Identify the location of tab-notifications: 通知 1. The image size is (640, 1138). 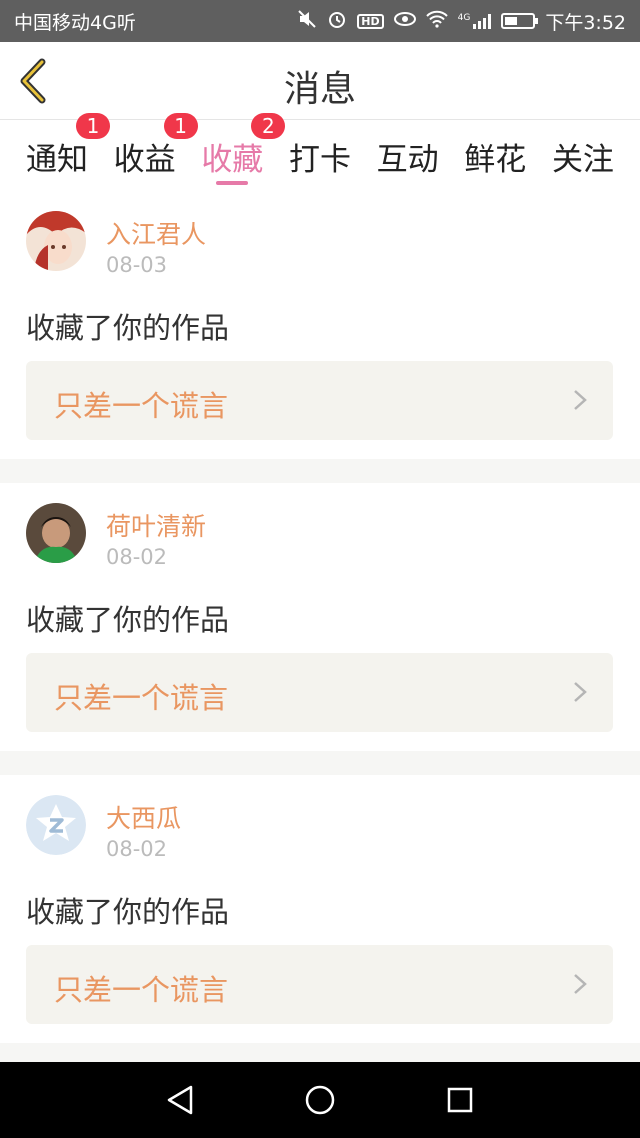
(68, 152).